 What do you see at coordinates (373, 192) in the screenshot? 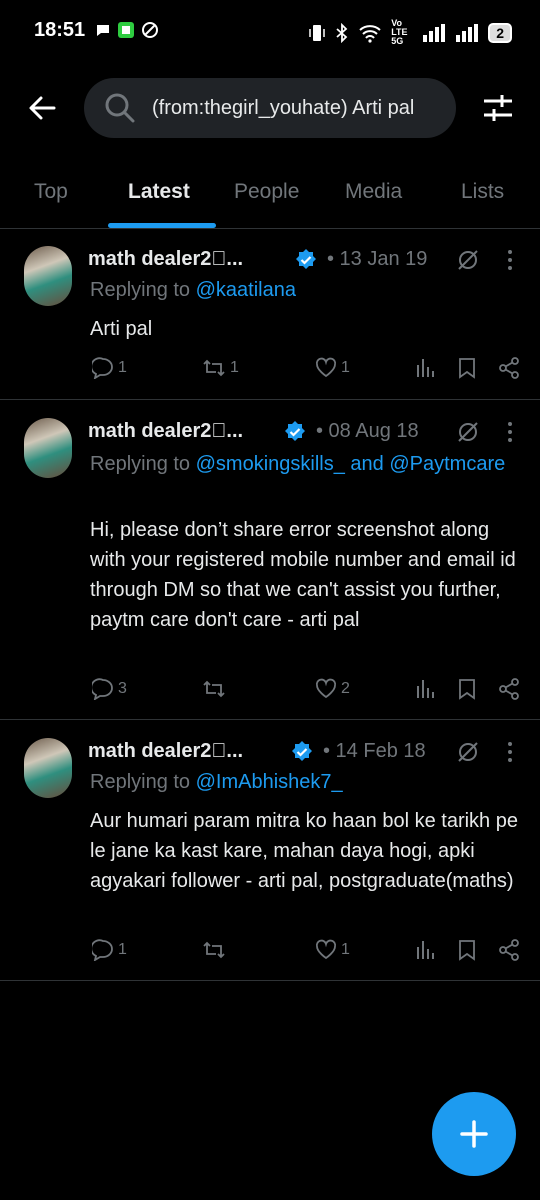
I see `tab-media: Media` at bounding box center [373, 192].